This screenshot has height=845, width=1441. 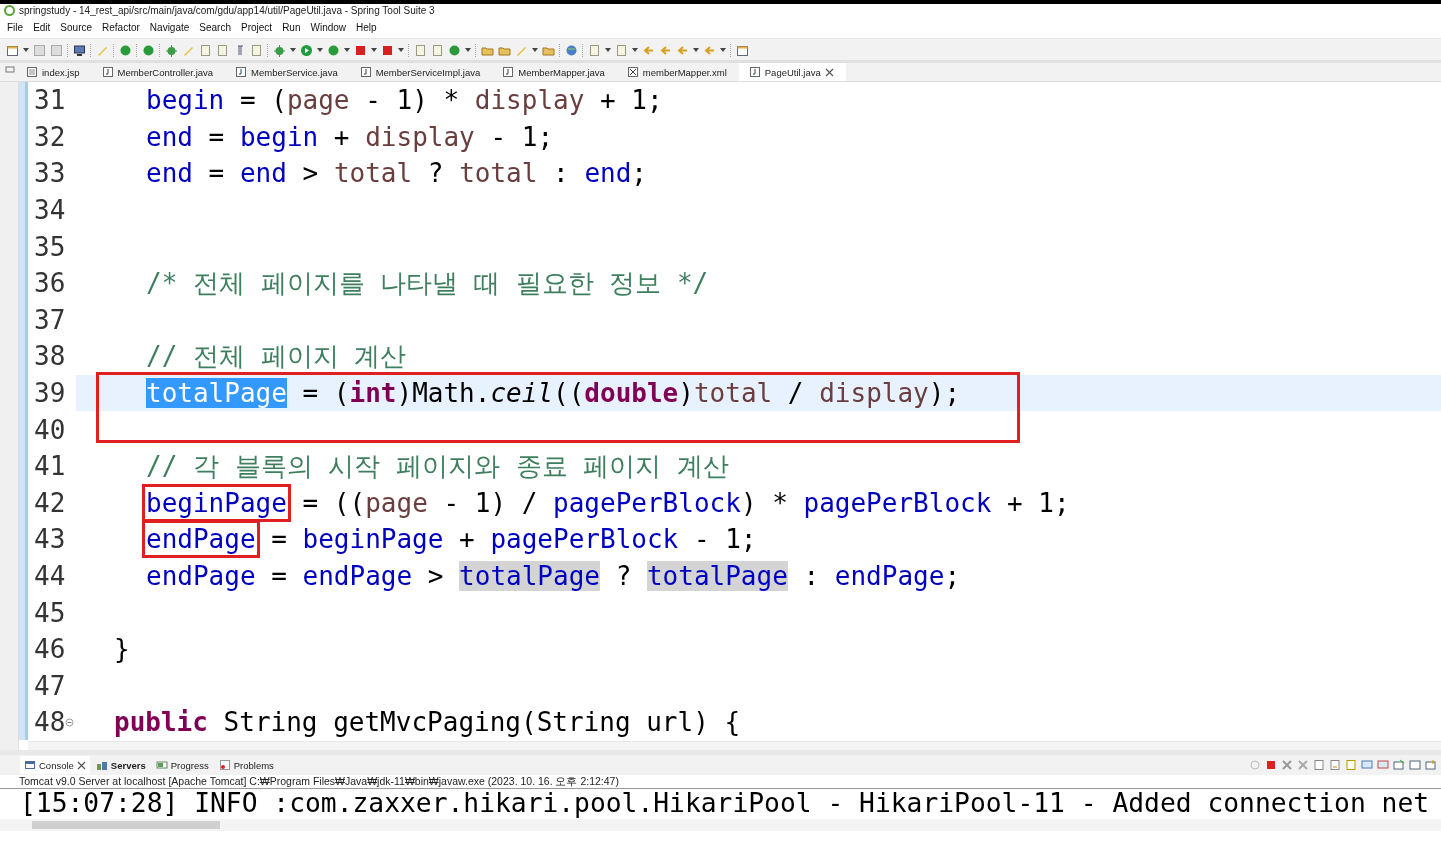 What do you see at coordinates (427, 722) in the screenshot?
I see `code-line: public String getMvcPaging(String url) {` at bounding box center [427, 722].